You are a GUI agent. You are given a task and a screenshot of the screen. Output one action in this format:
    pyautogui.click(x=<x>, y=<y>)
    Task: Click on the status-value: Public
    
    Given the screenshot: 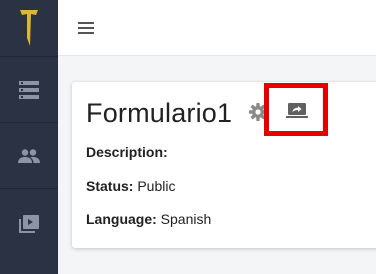 What is the action you would take?
    pyautogui.click(x=156, y=186)
    